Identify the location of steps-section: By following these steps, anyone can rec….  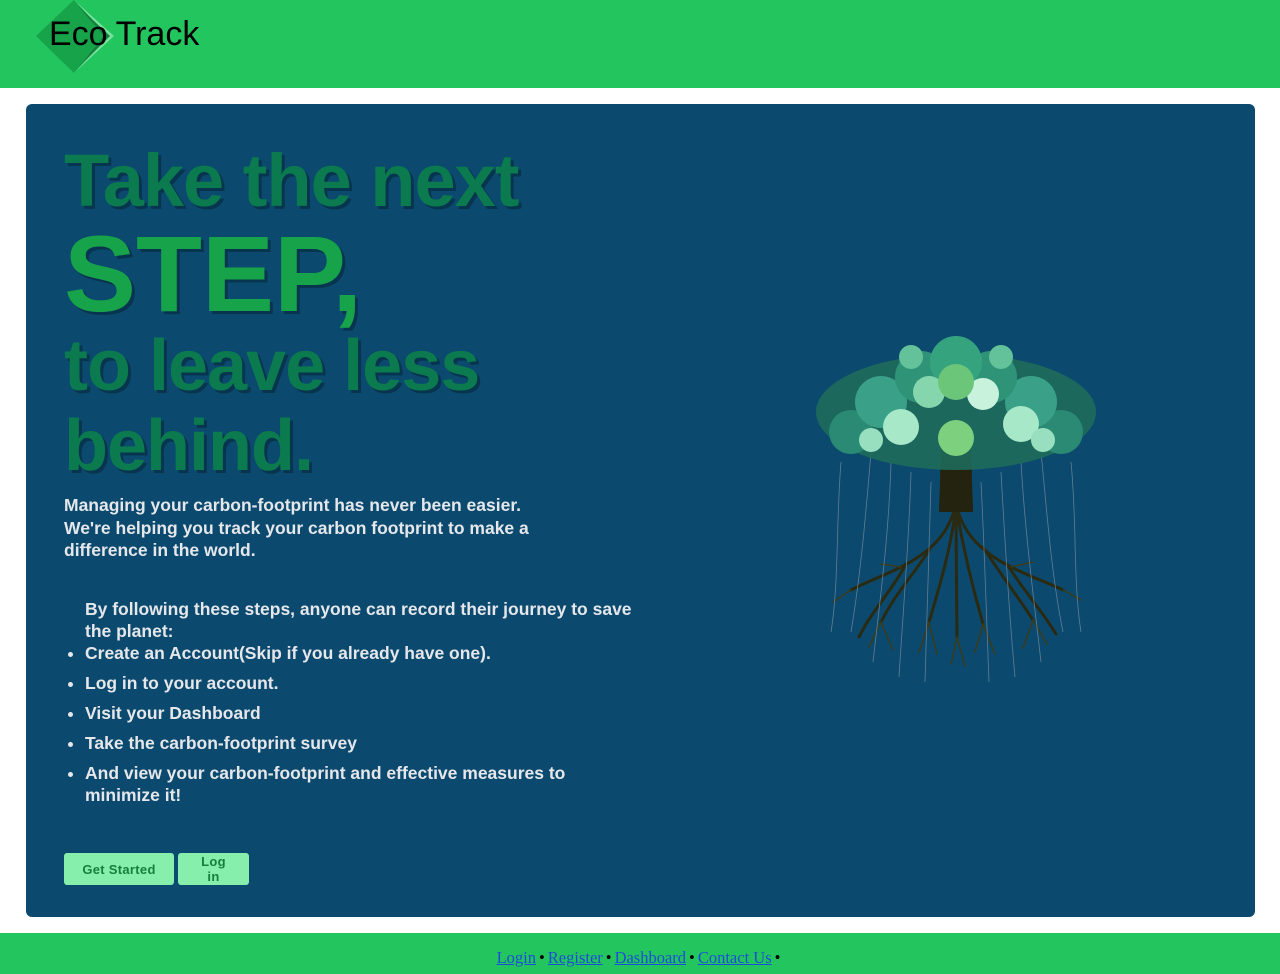
(354, 706).